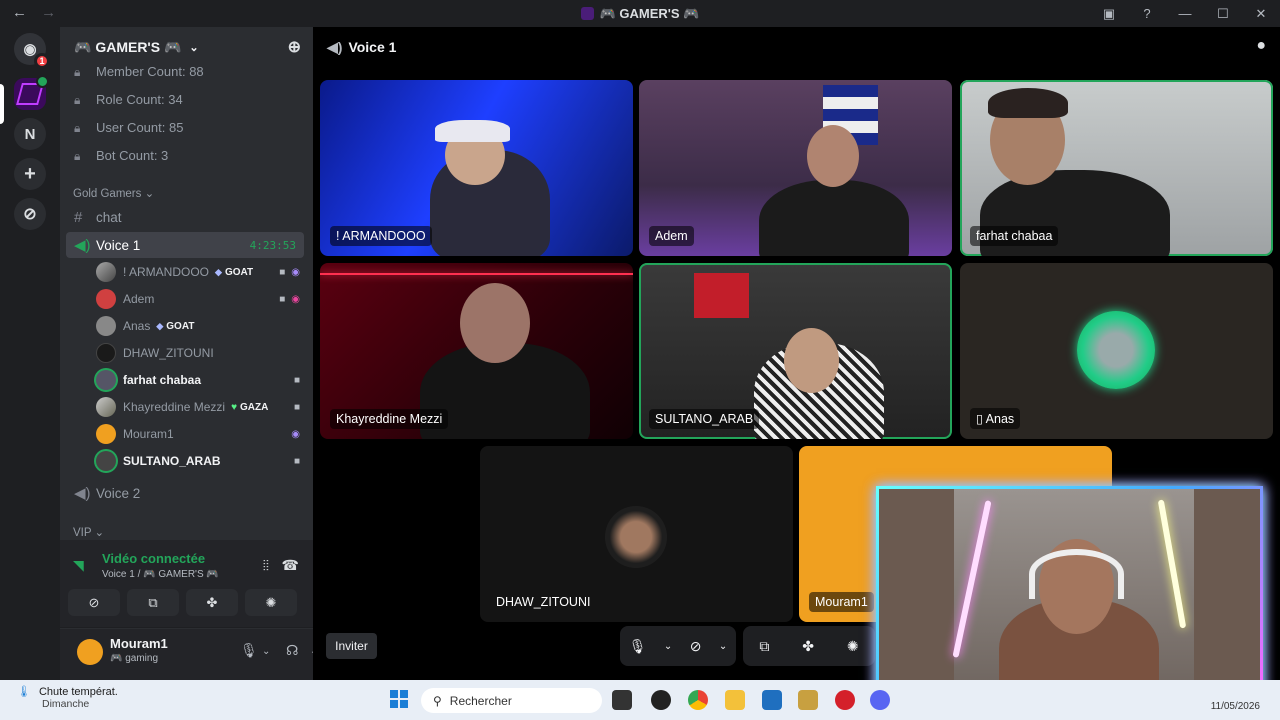 This screenshot has width=1280, height=720. What do you see at coordinates (981, 419) in the screenshot?
I see `mobile-icon: ▯` at bounding box center [981, 419].